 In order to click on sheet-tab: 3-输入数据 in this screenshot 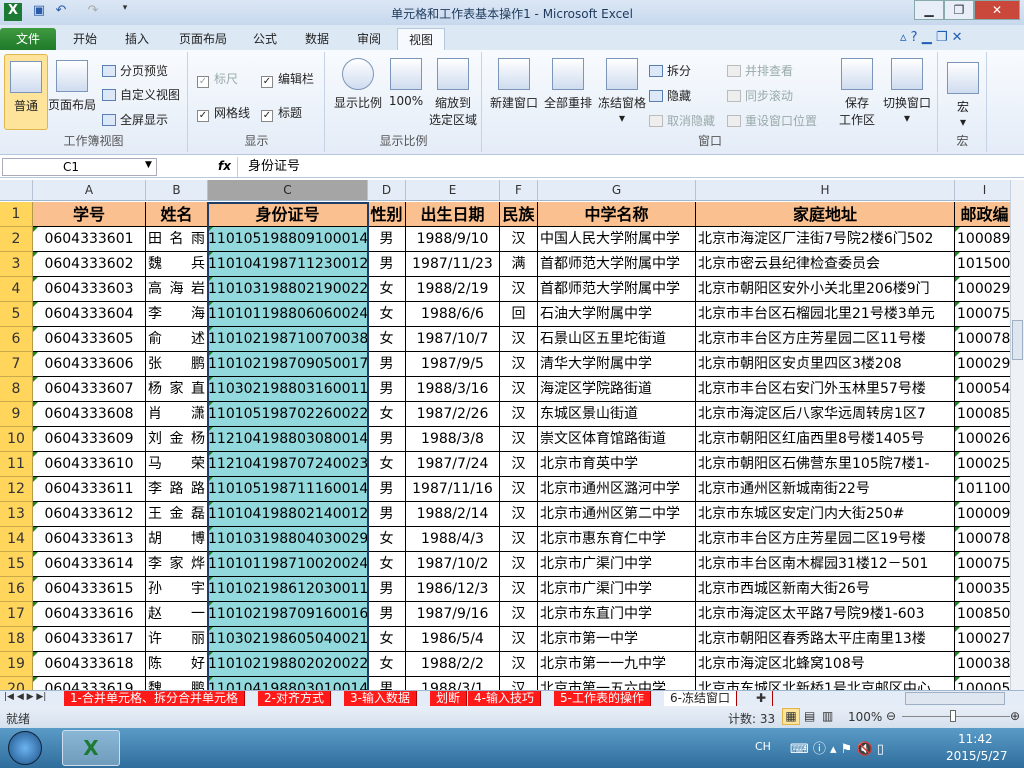, I will do `click(380, 699)`.